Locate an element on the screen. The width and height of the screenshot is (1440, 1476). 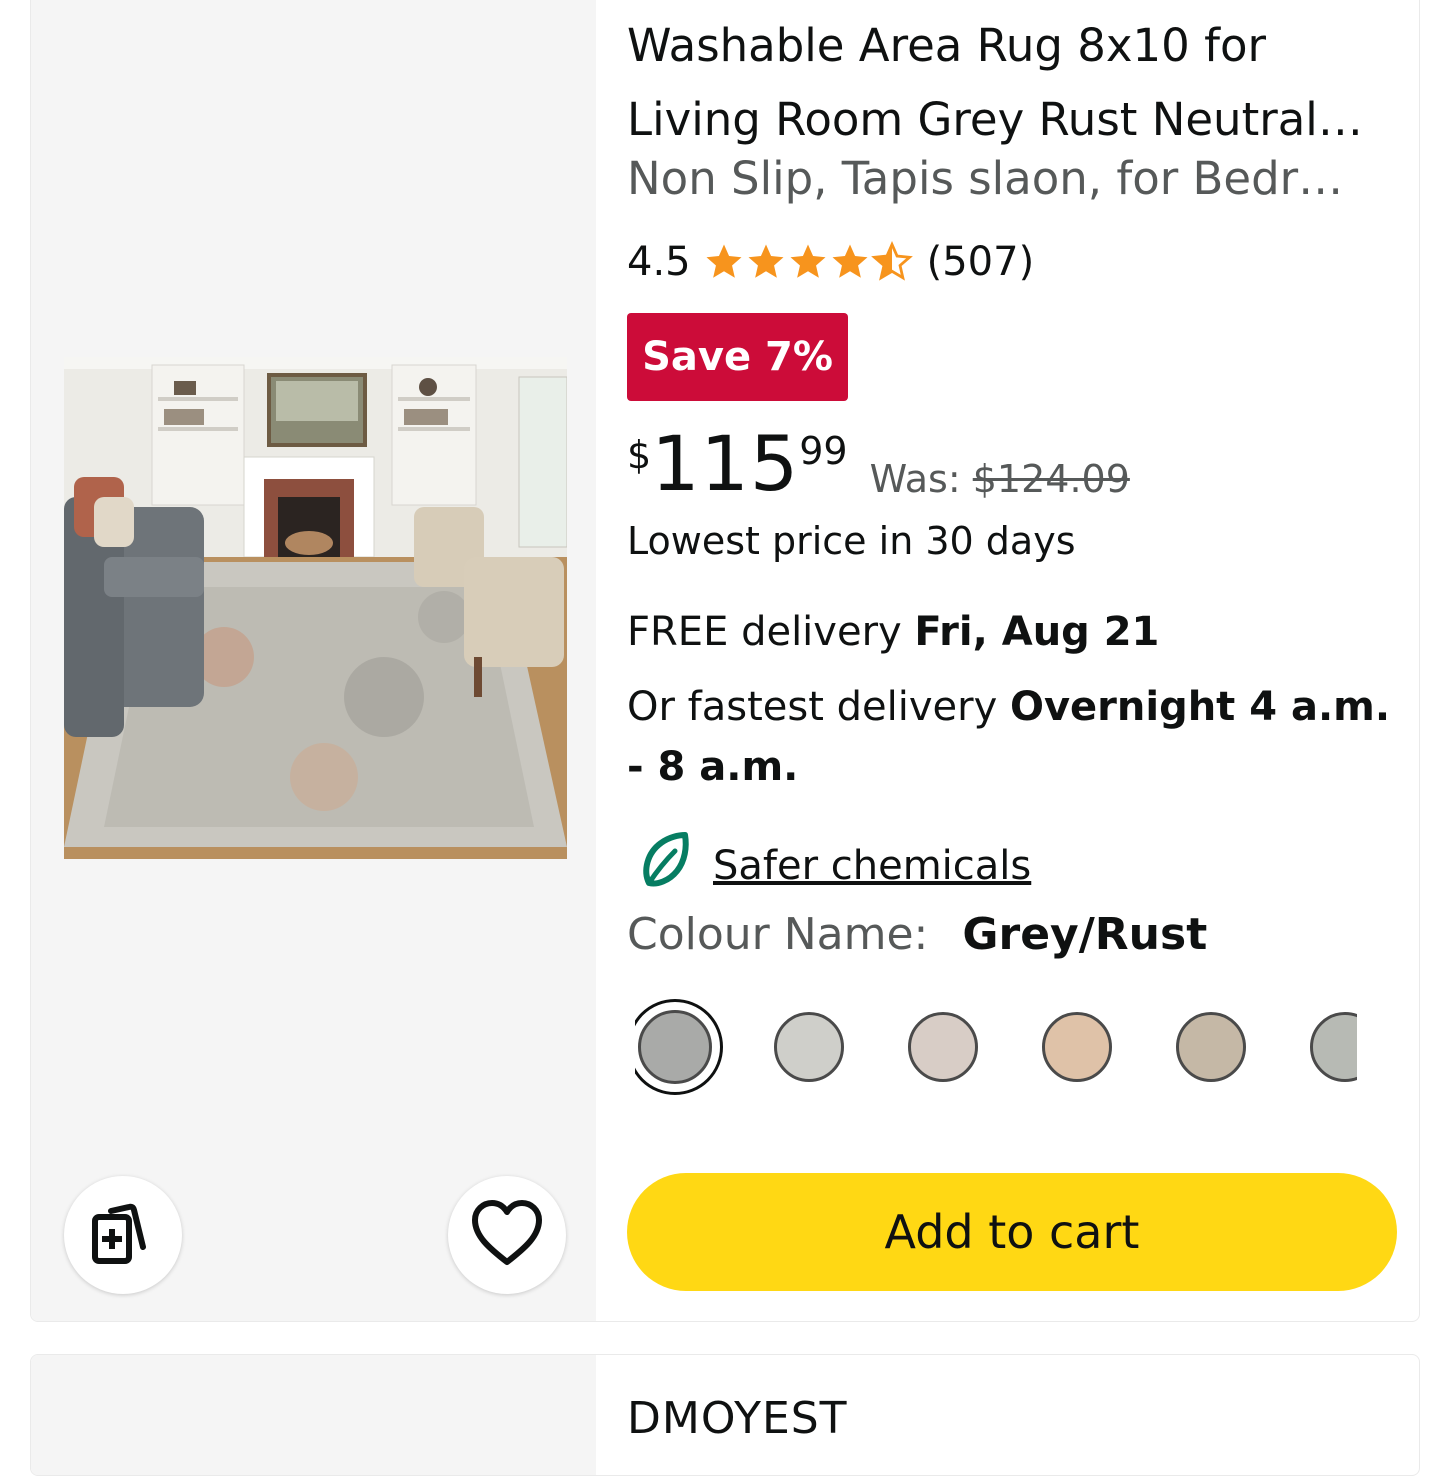
rating-stars is located at coordinates (808, 262).